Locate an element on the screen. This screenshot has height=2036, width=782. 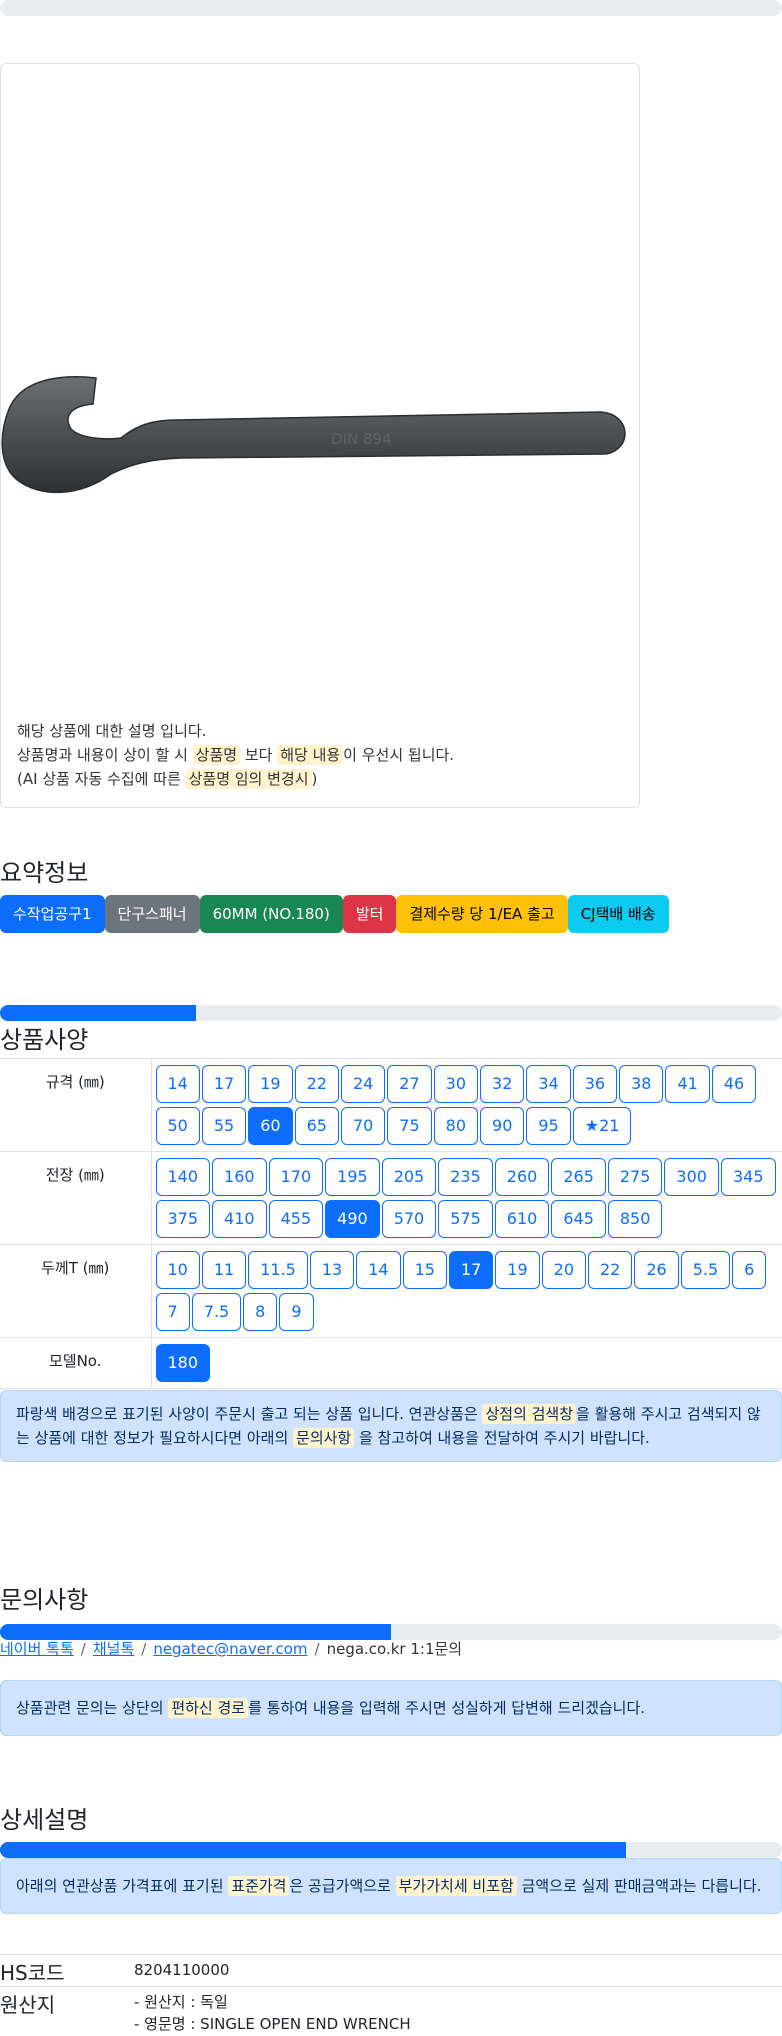
desc-line-1: 해당 상품에 대한 설명 입니다. is located at coordinates (112, 731).